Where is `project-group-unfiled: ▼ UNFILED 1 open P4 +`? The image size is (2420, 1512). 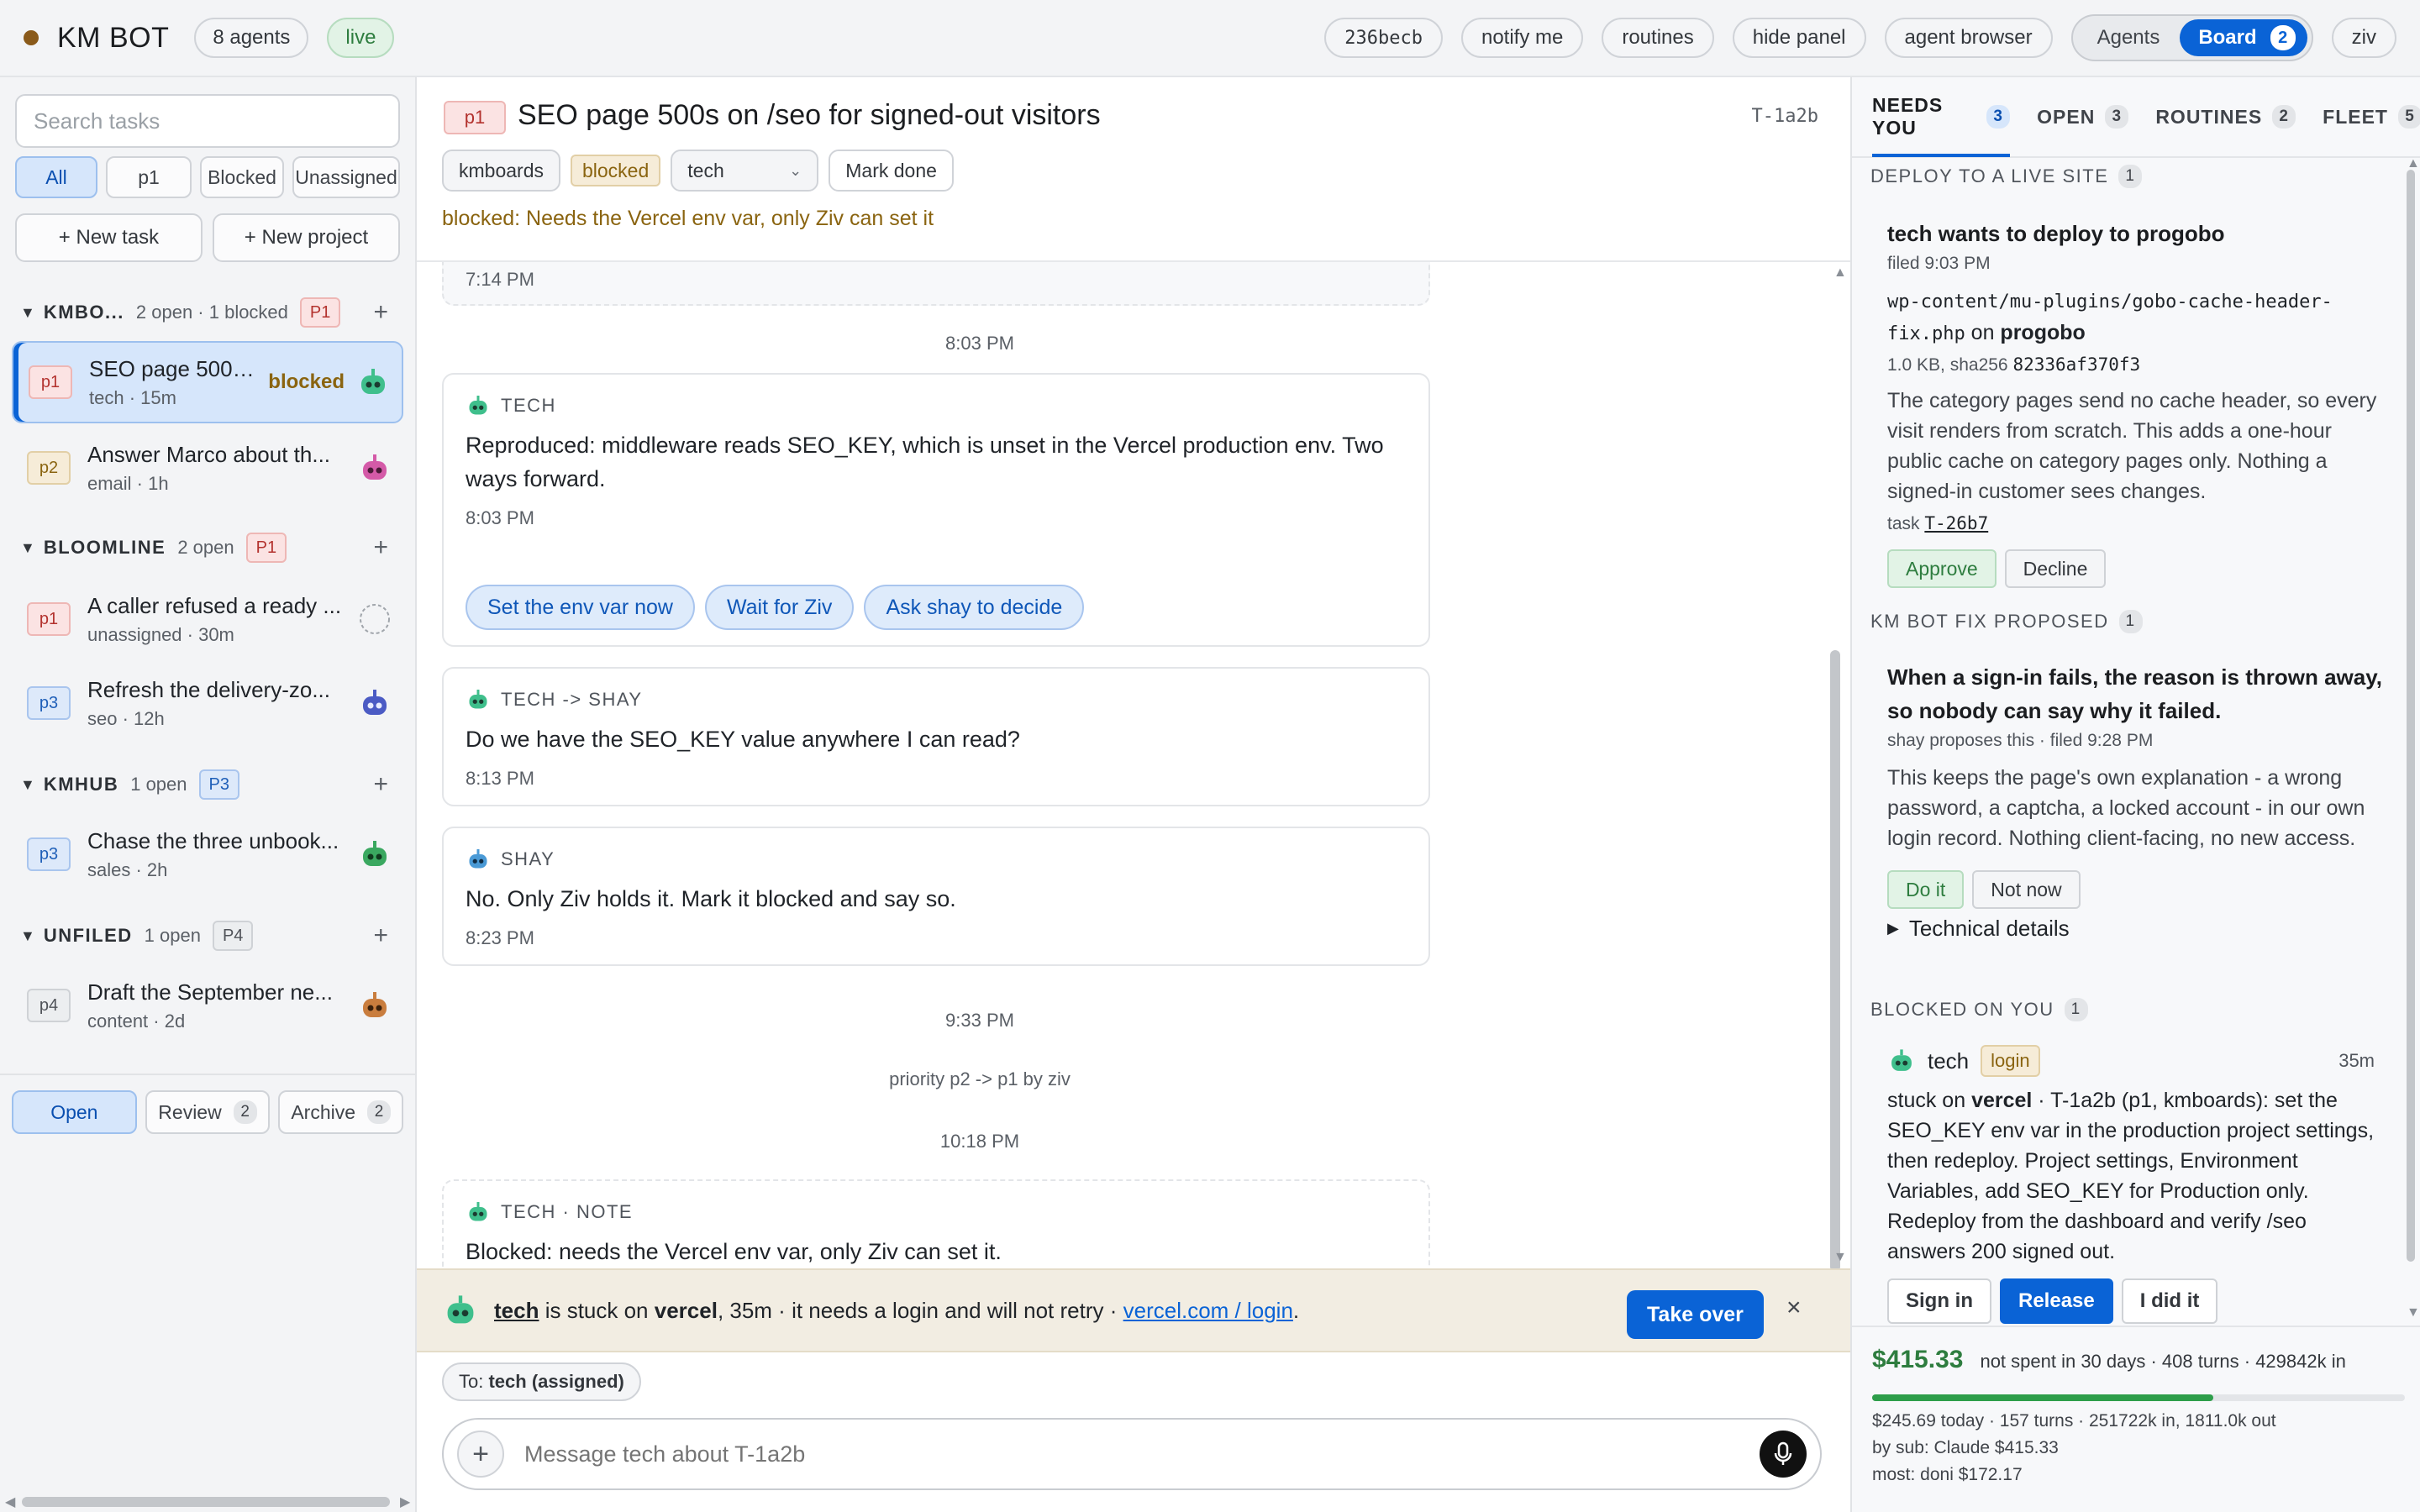 project-group-unfiled: ▼ UNFILED 1 open P4 + is located at coordinates (210, 936).